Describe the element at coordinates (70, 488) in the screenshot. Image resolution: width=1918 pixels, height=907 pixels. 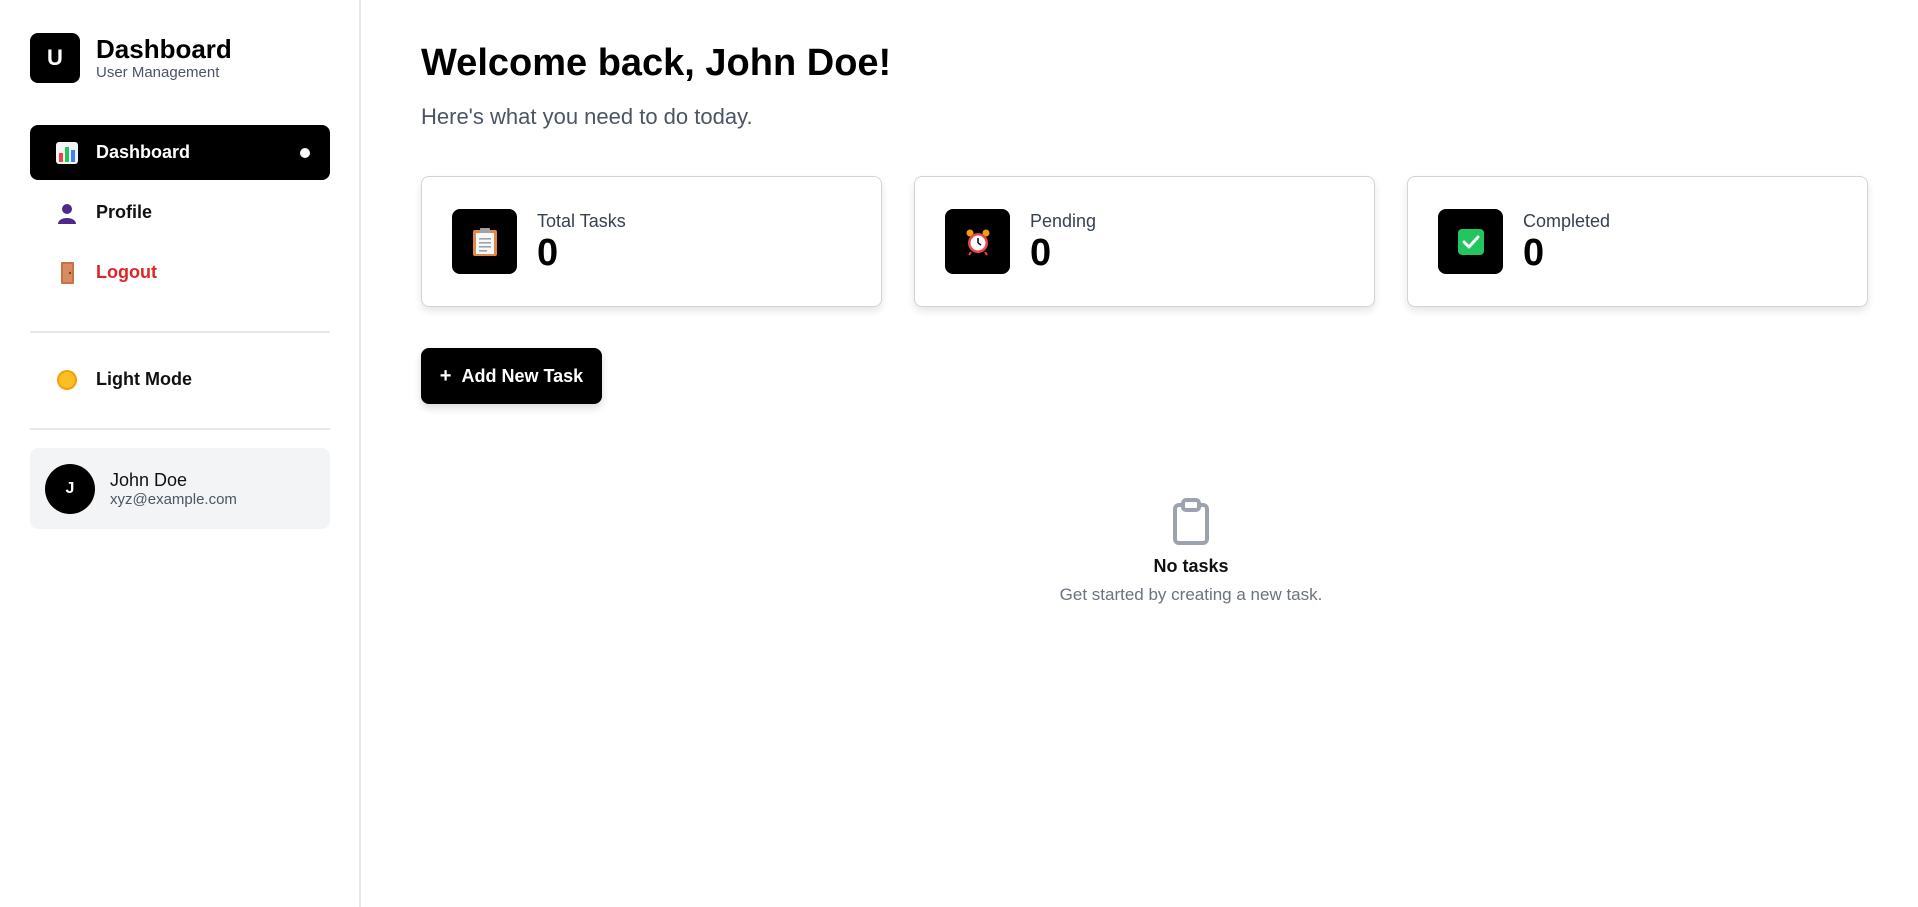
I see `avatar: J` at that location.